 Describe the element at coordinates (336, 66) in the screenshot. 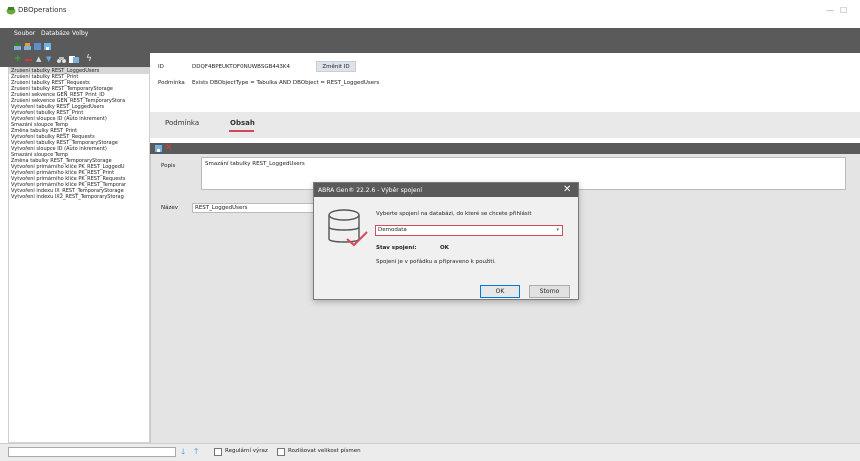

I see `change-id-button: Změnit ID` at that location.